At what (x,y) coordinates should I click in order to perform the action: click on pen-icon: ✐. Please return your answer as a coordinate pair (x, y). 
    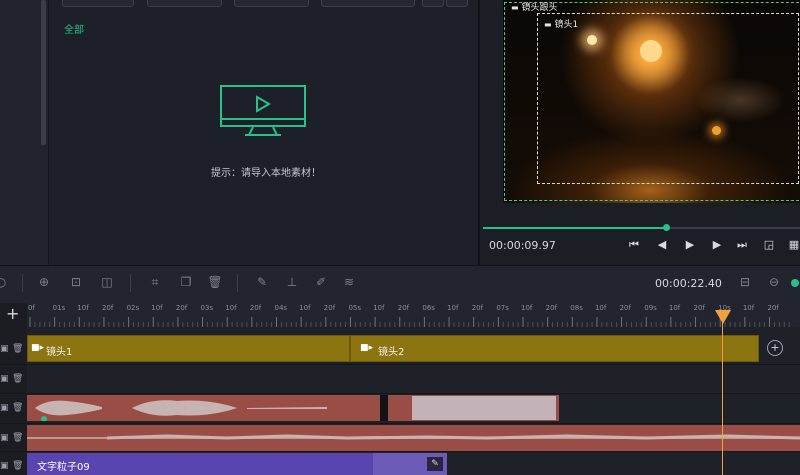
    Looking at the image, I should click on (321, 282).